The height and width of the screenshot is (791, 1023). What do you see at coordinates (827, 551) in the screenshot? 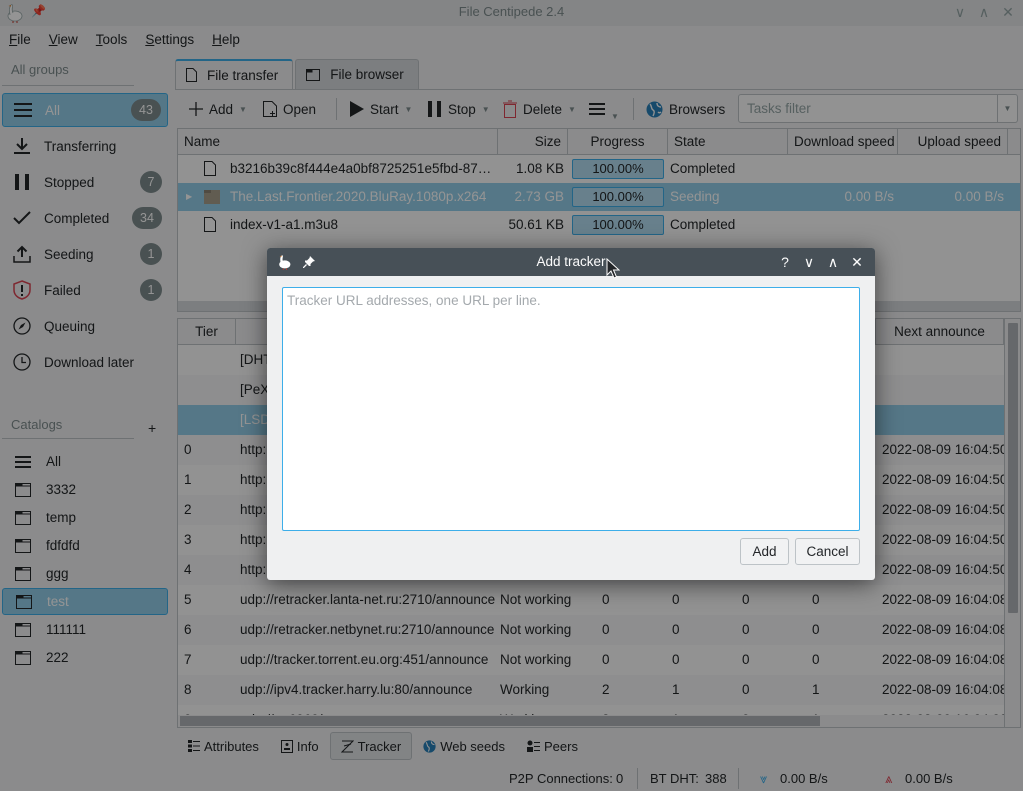
I see `cancel-button: Cancel` at bounding box center [827, 551].